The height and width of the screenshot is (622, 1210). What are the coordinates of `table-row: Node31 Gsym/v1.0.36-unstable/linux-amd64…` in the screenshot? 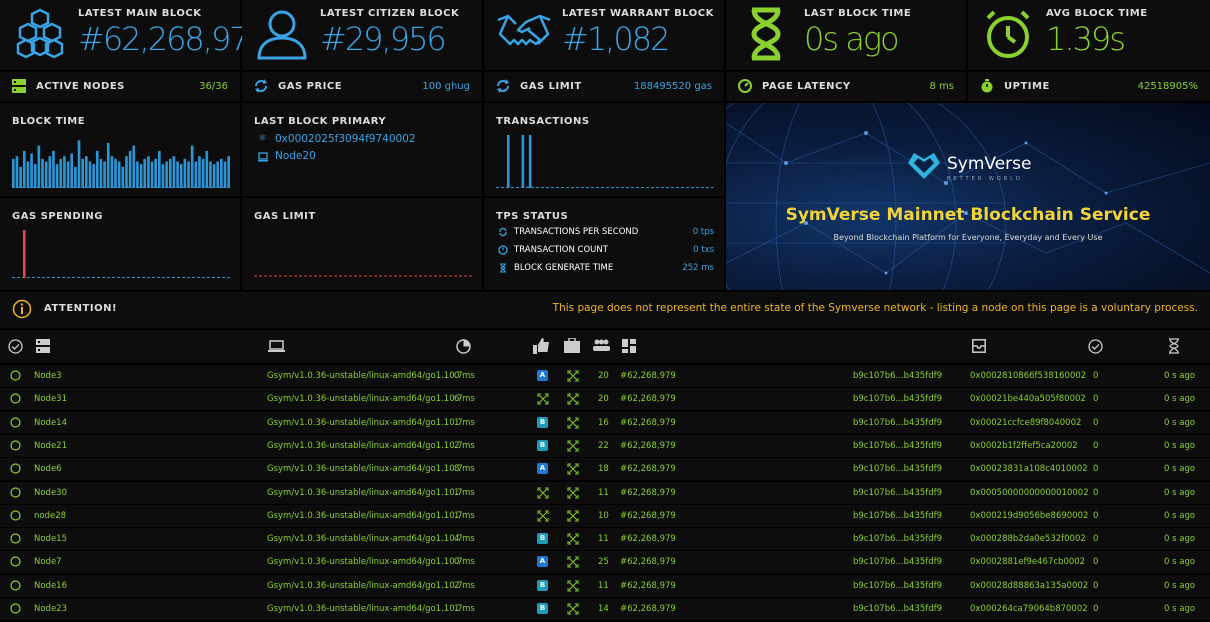 It's located at (605, 399).